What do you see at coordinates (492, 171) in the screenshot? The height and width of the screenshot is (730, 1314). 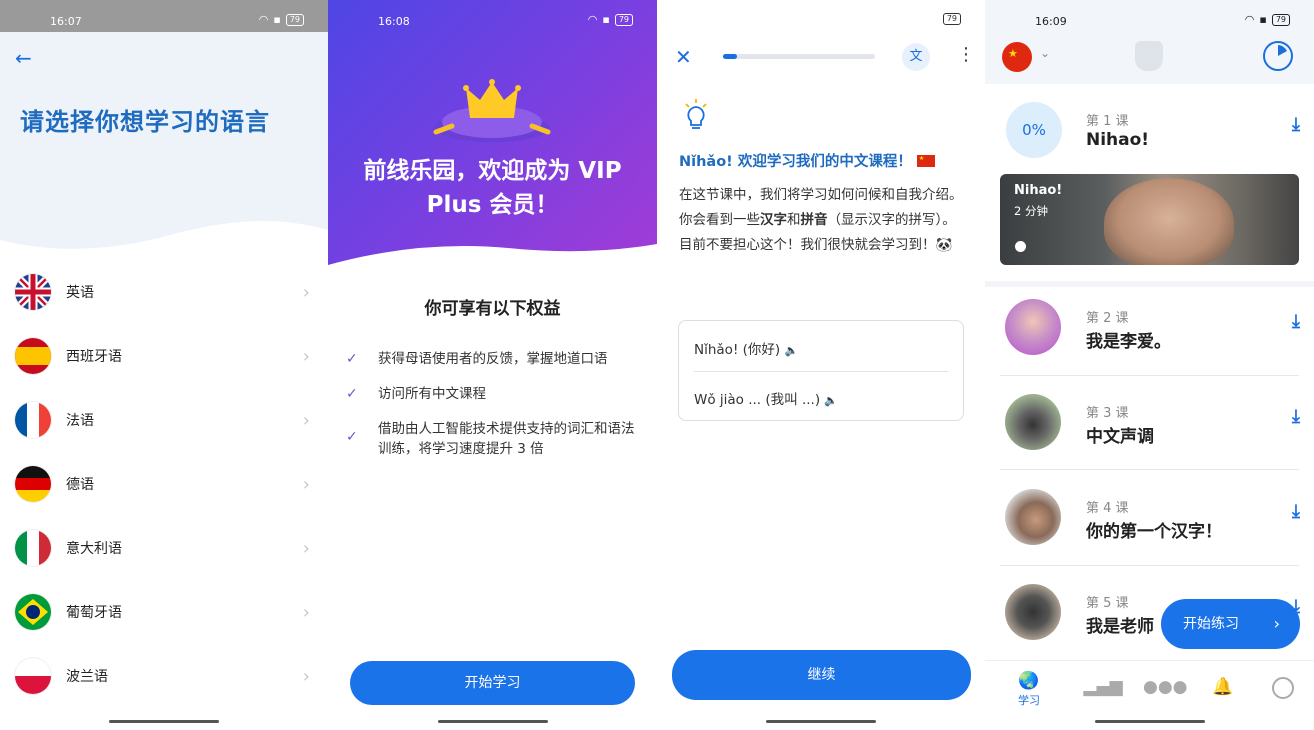 I see `hero-title-line1: 前线乐园，欢迎成为 VIP` at bounding box center [492, 171].